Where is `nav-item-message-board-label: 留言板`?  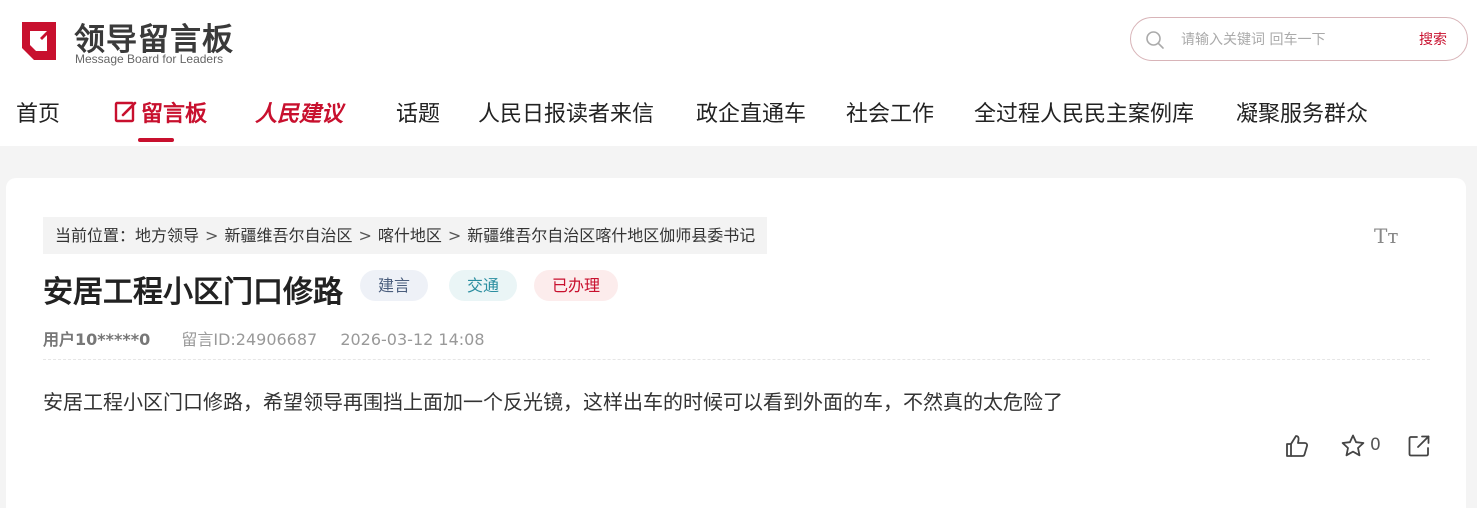
nav-item-message-board-label: 留言板 is located at coordinates (174, 114).